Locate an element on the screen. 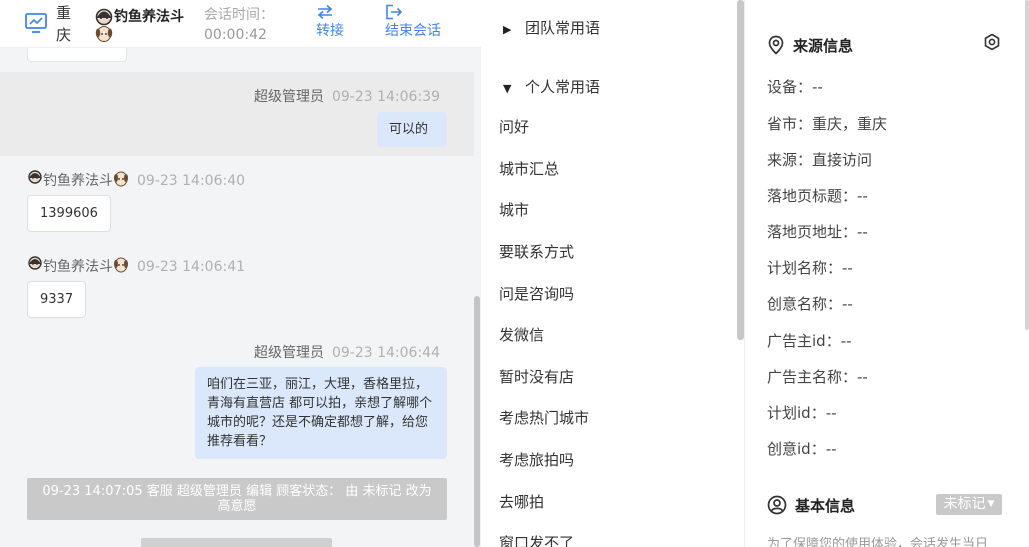 The image size is (1029, 547). customer-name: 钓鱼养法斗 is located at coordinates (149, 17).